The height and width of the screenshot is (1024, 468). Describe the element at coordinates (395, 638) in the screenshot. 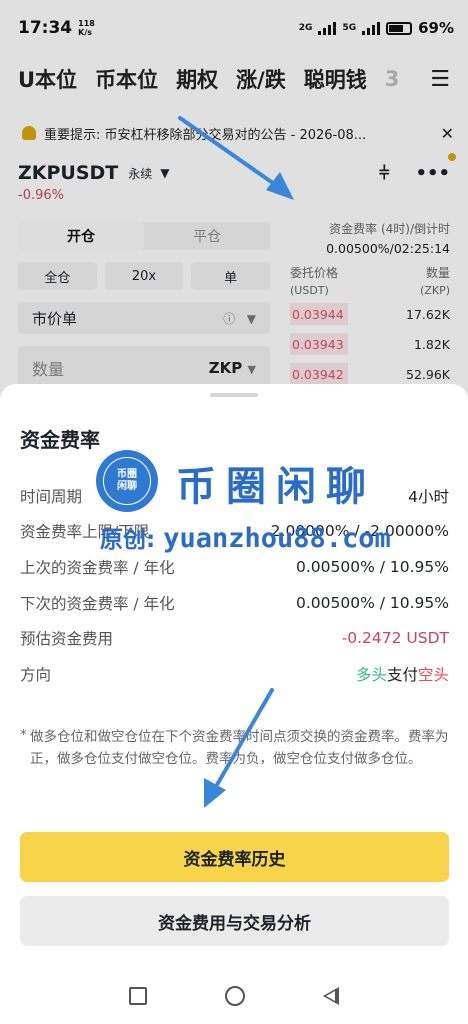

I see `detail-value: -0.2472 USDT` at that location.